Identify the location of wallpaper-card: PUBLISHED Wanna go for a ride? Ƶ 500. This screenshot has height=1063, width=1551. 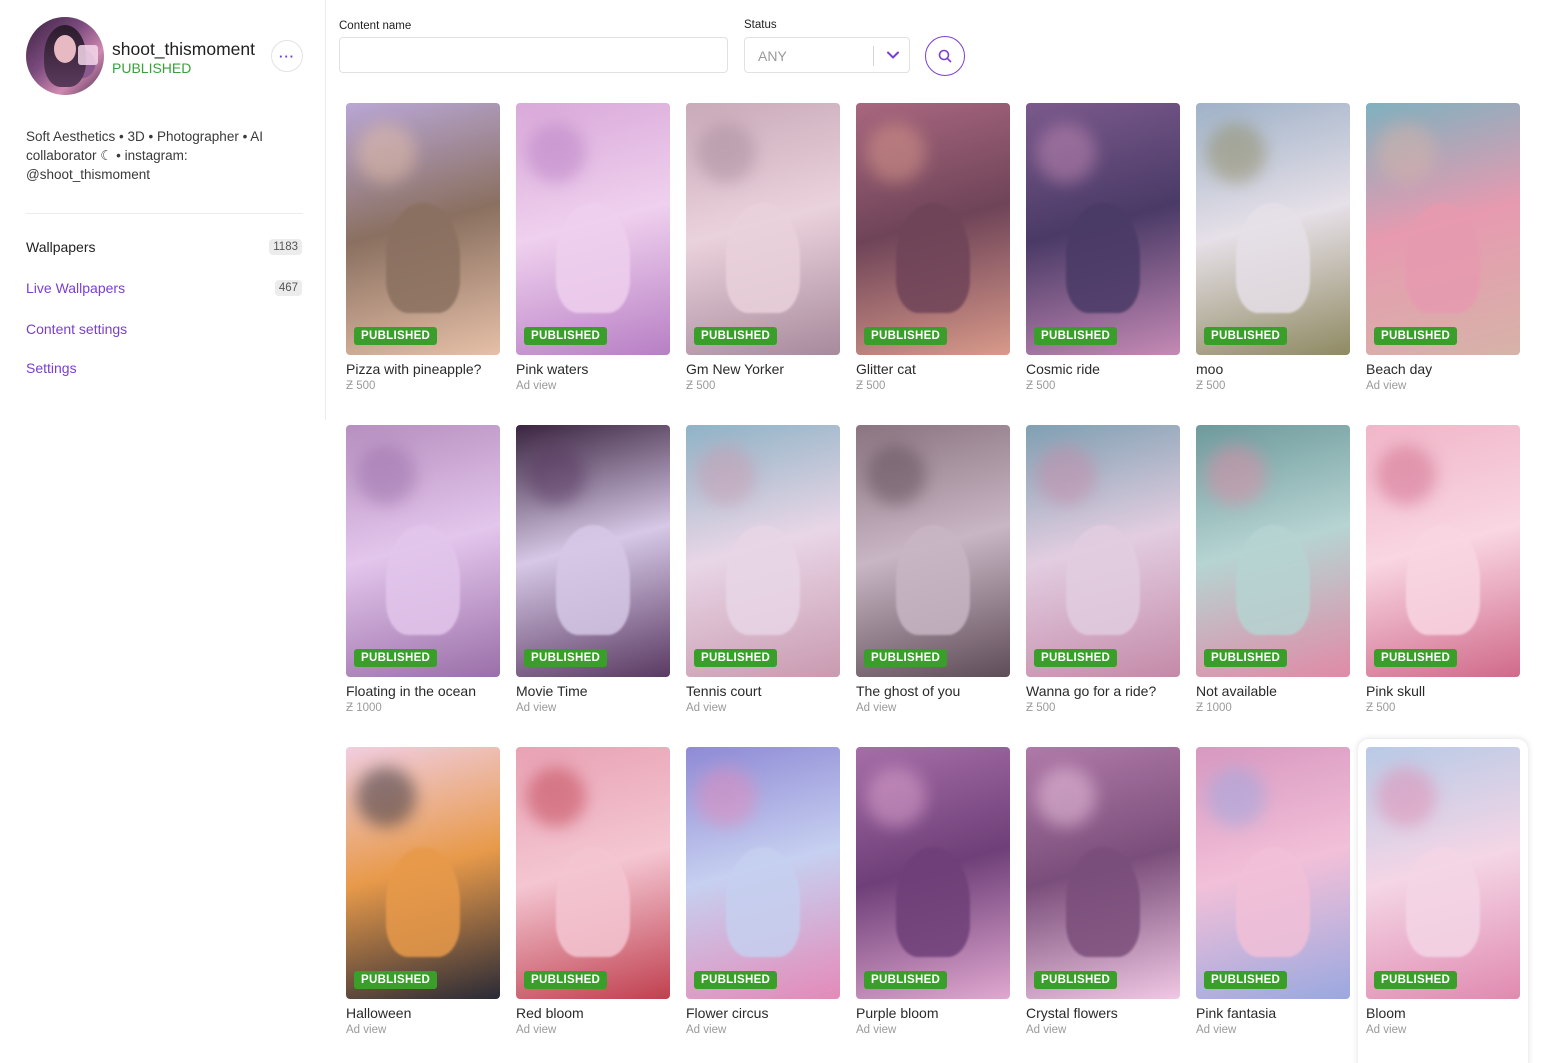
(1103, 586).